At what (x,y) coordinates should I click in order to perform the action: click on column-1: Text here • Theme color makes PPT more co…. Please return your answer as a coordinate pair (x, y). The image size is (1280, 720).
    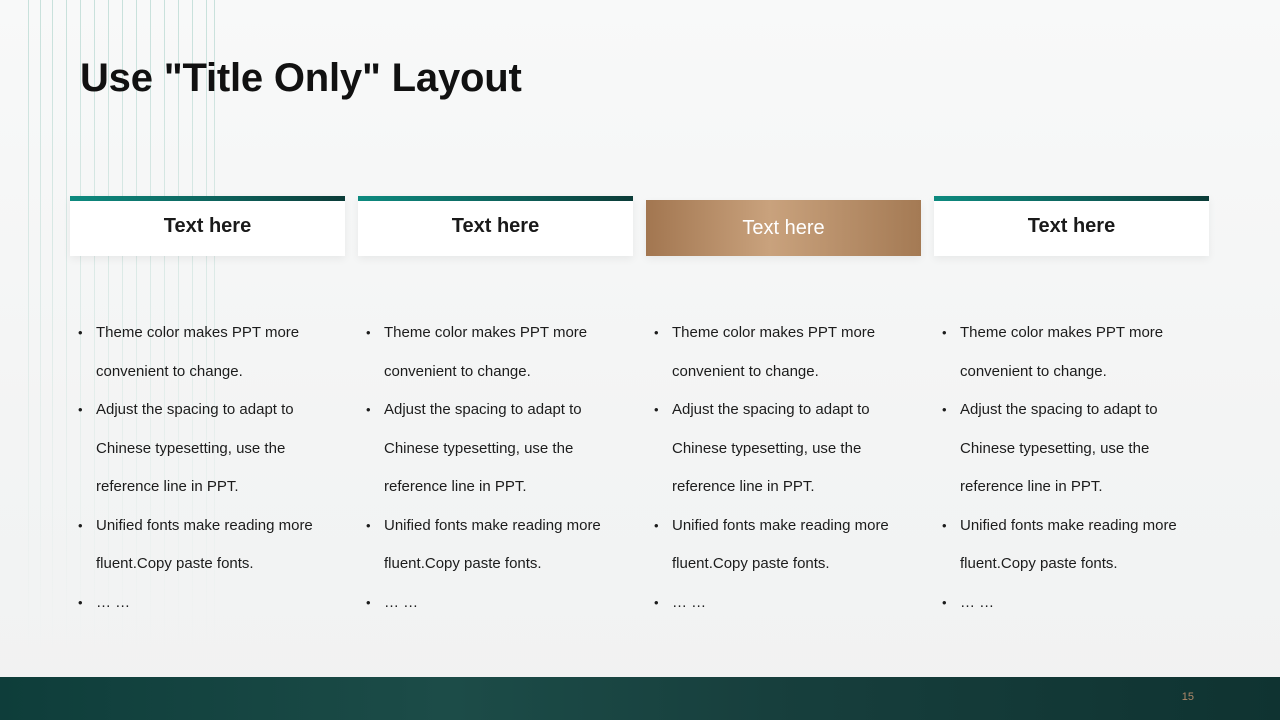
    Looking at the image, I should click on (207, 409).